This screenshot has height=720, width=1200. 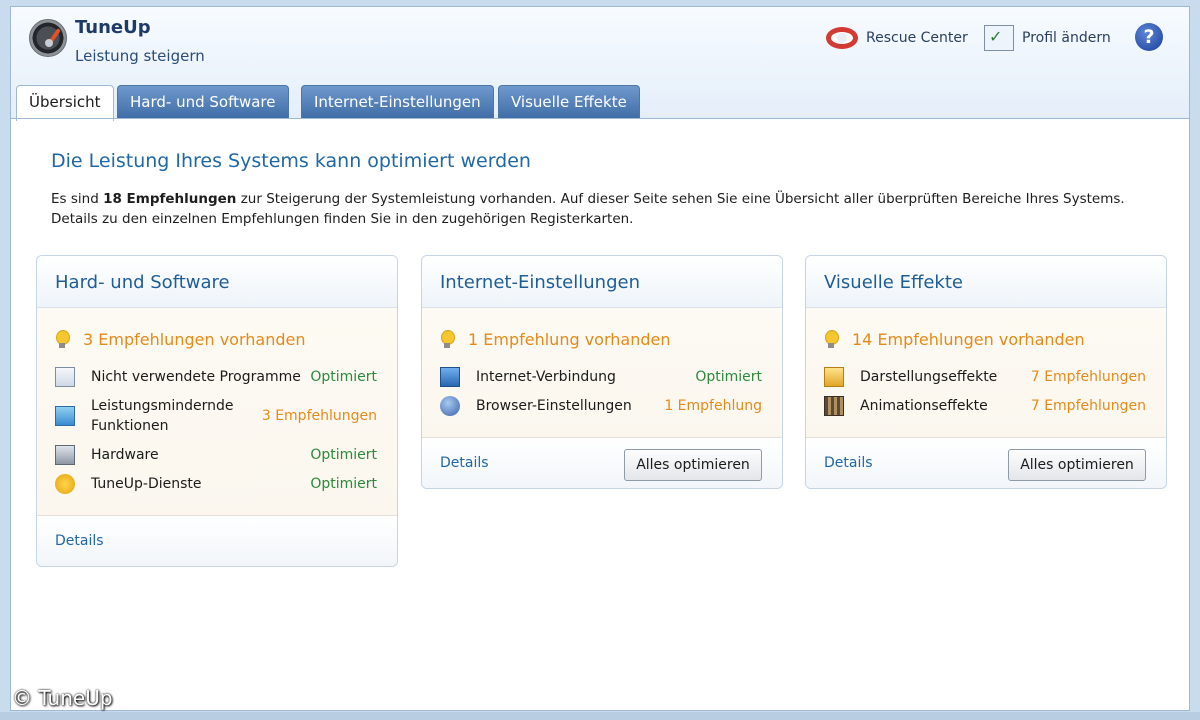 I want to click on recommendation-summary: 1 Empfehlung vorhanden, so click(x=601, y=339).